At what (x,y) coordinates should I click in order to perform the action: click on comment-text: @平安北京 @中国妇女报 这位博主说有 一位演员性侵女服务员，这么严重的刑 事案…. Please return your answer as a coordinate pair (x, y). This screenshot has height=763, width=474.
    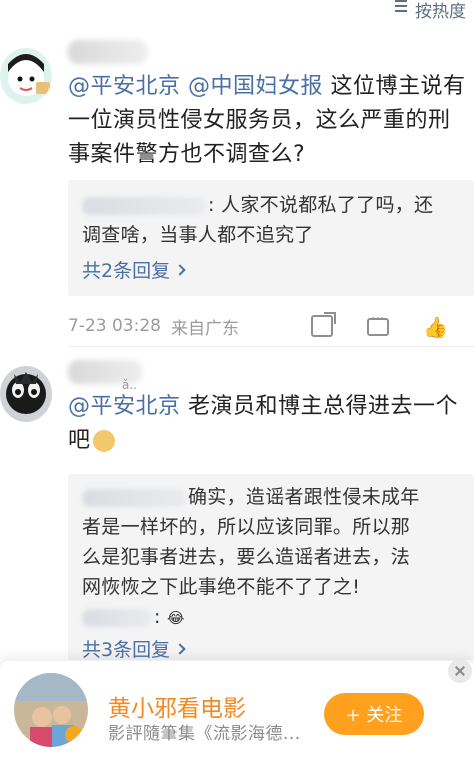
    Looking at the image, I should click on (267, 121).